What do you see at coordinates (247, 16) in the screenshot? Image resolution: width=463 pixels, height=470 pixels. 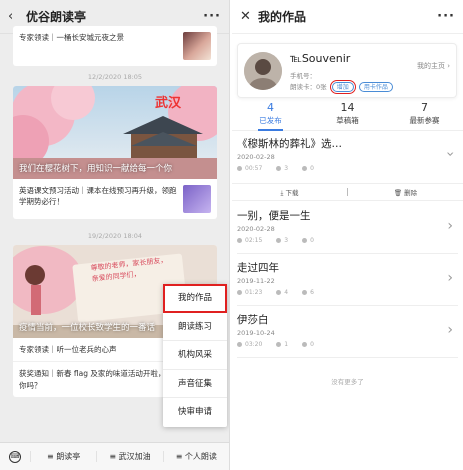 I see `close-icon: ✕` at bounding box center [247, 16].